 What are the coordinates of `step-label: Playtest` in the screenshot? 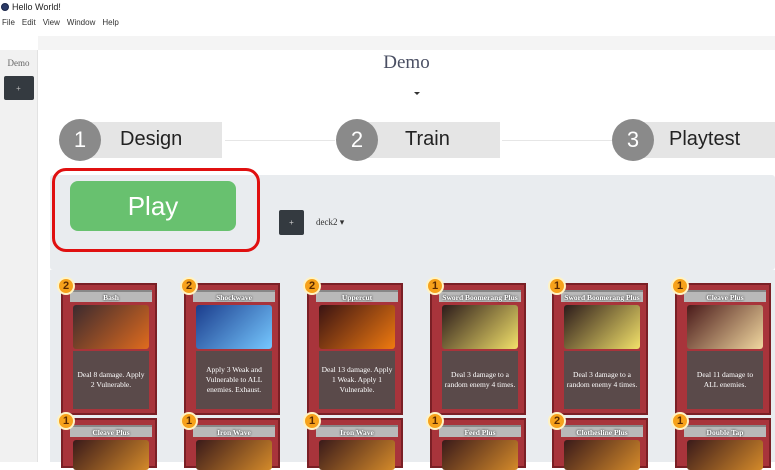 It's located at (705, 139).